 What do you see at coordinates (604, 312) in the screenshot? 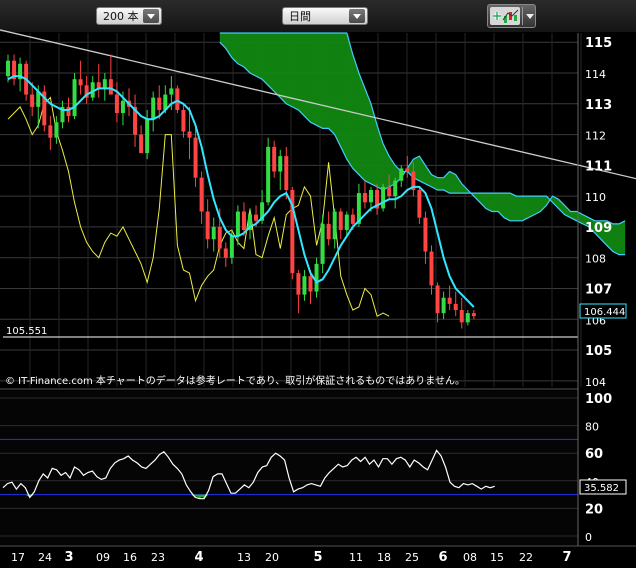
I see `last-price-label: 106.444` at bounding box center [604, 312].